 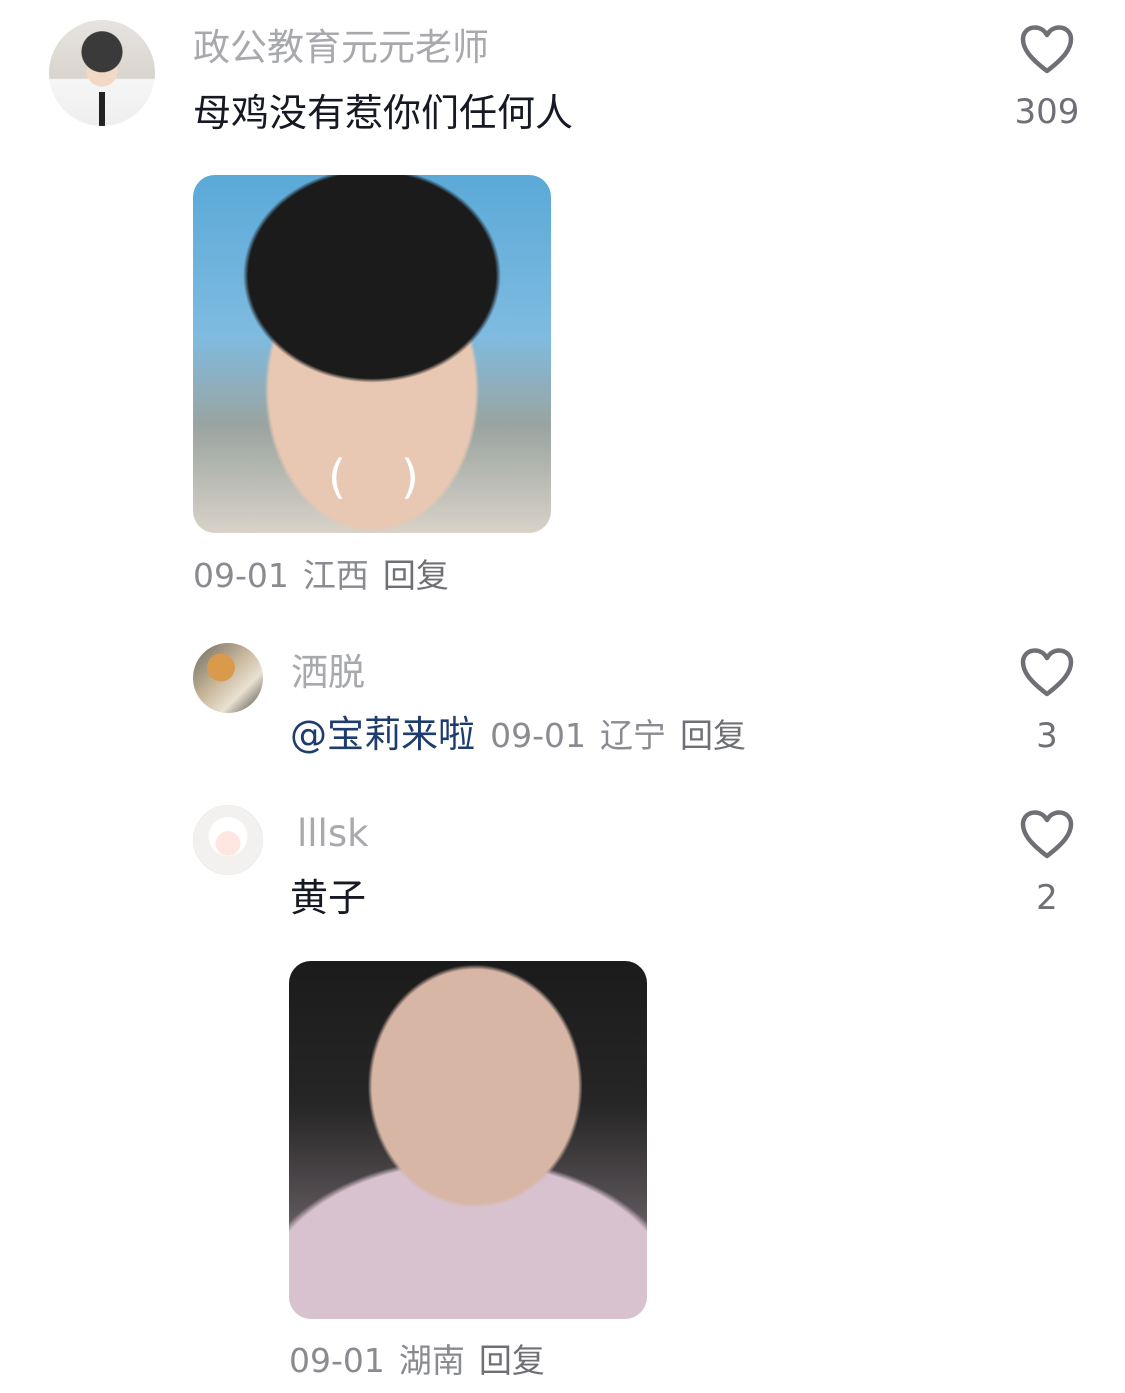 I want to click on like-count: 309, so click(x=1047, y=112).